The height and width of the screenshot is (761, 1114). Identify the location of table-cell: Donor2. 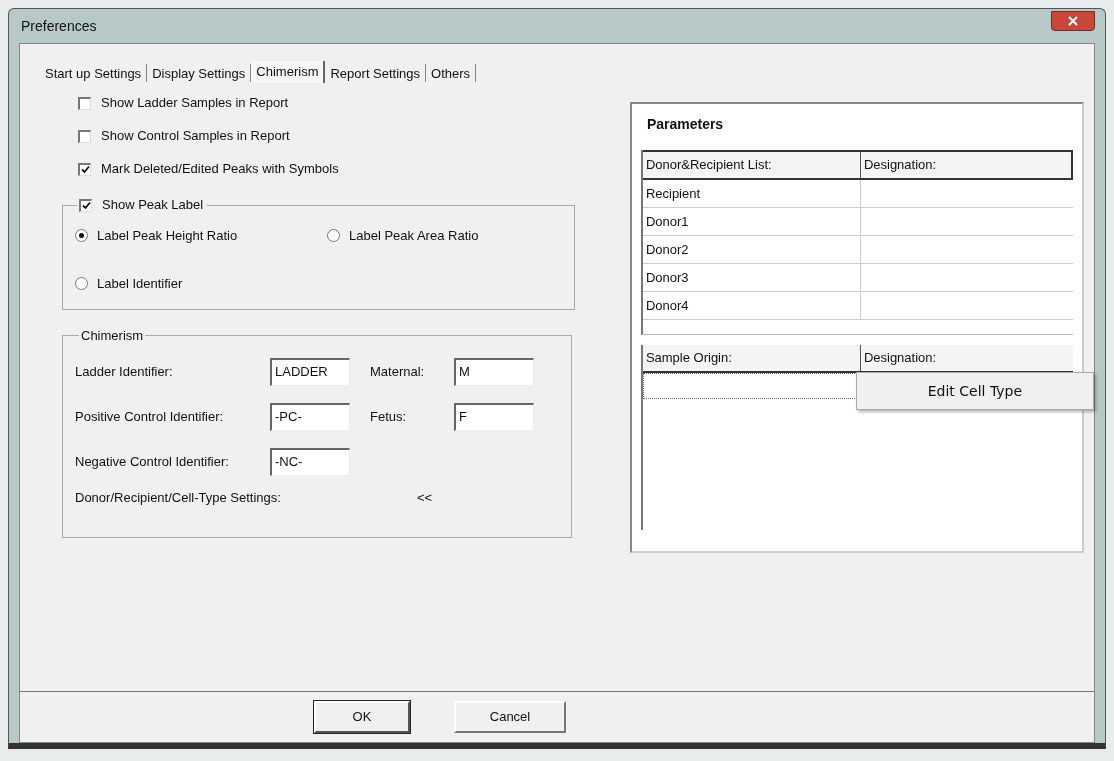
(751, 249).